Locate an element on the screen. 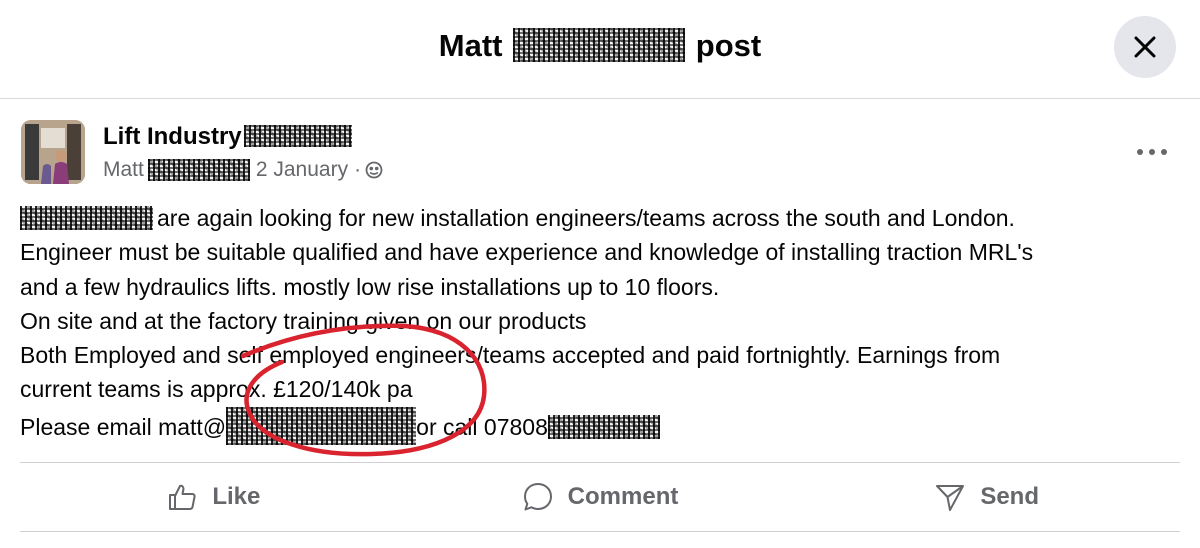 The height and width of the screenshot is (548, 1200). close-icon is located at coordinates (1145, 47).